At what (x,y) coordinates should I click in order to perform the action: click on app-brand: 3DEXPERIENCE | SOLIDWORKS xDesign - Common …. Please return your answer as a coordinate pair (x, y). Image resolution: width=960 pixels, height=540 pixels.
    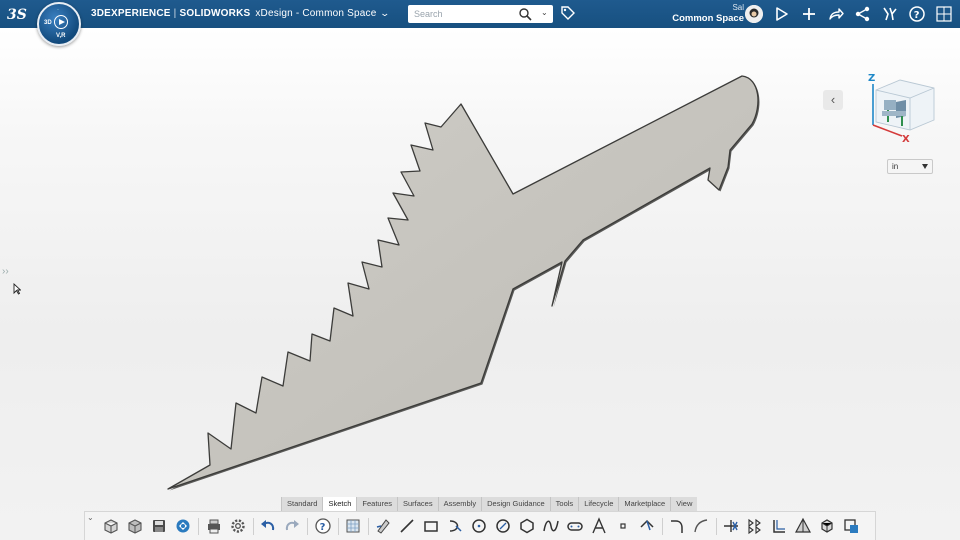
    Looking at the image, I should click on (241, 13).